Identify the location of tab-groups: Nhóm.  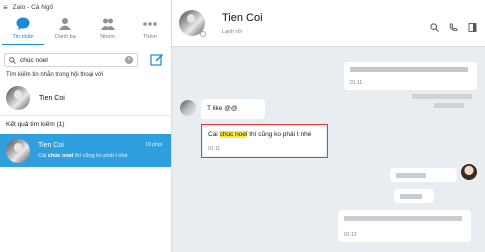
(108, 27).